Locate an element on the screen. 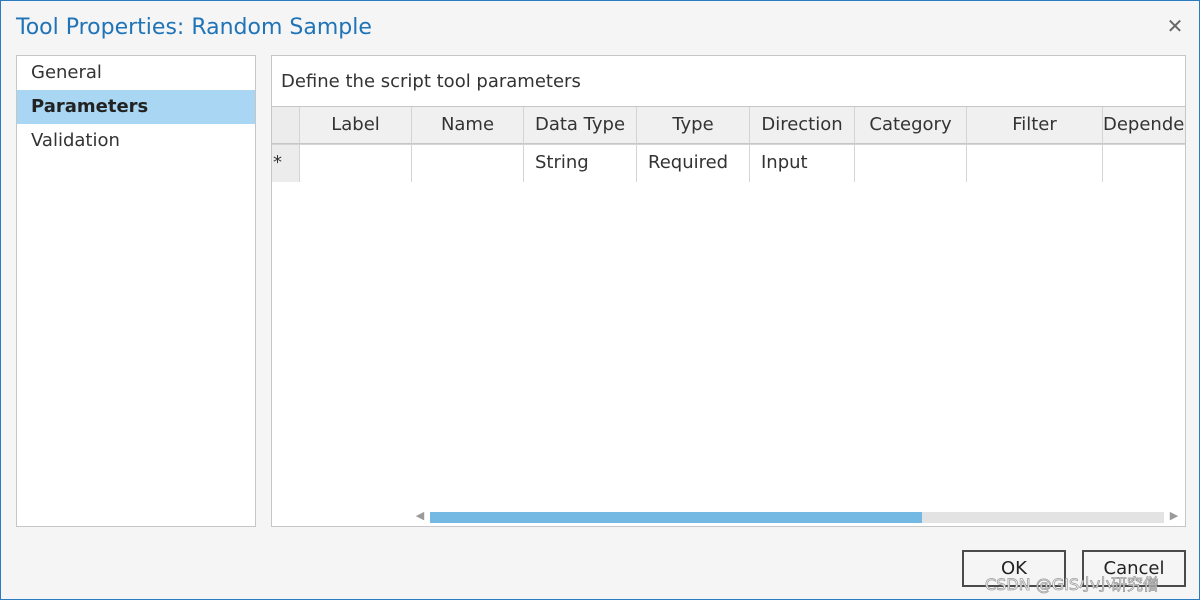 This screenshot has width=1200, height=600. close-icon: ✕ is located at coordinates (1175, 26).